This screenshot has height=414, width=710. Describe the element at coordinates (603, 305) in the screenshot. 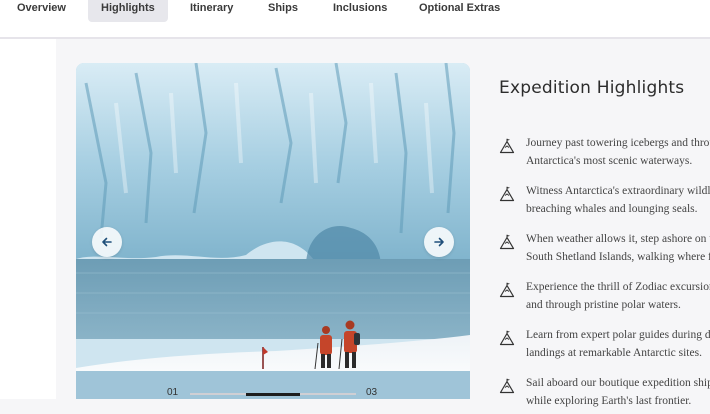

I see `highlight-line: and through pristine polar waters.` at that location.